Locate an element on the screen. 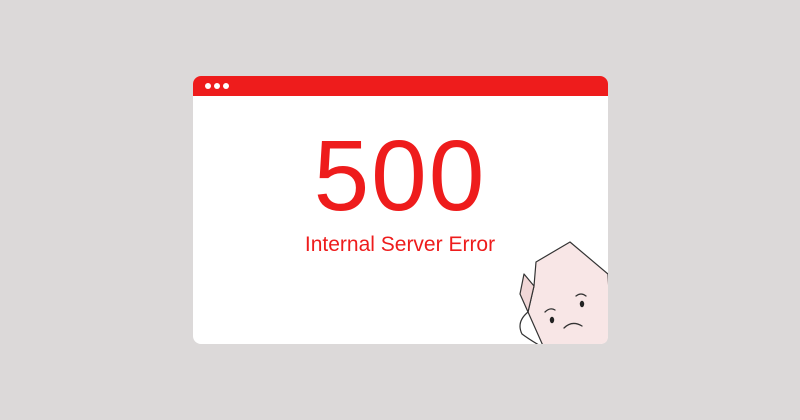  sad-document-icon is located at coordinates (563, 292).